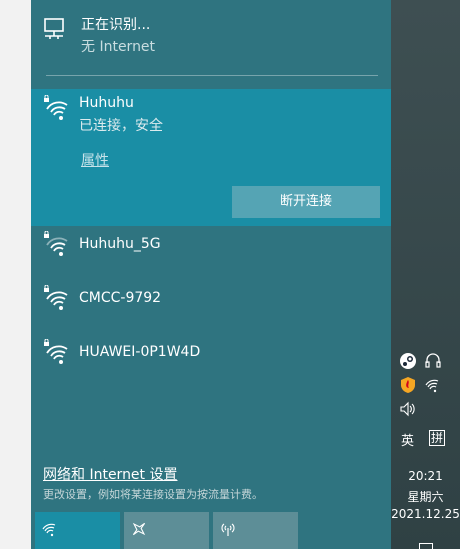 Image resolution: width=460 pixels, height=549 pixels. Describe the element at coordinates (212, 75) in the screenshot. I see `divider` at that location.